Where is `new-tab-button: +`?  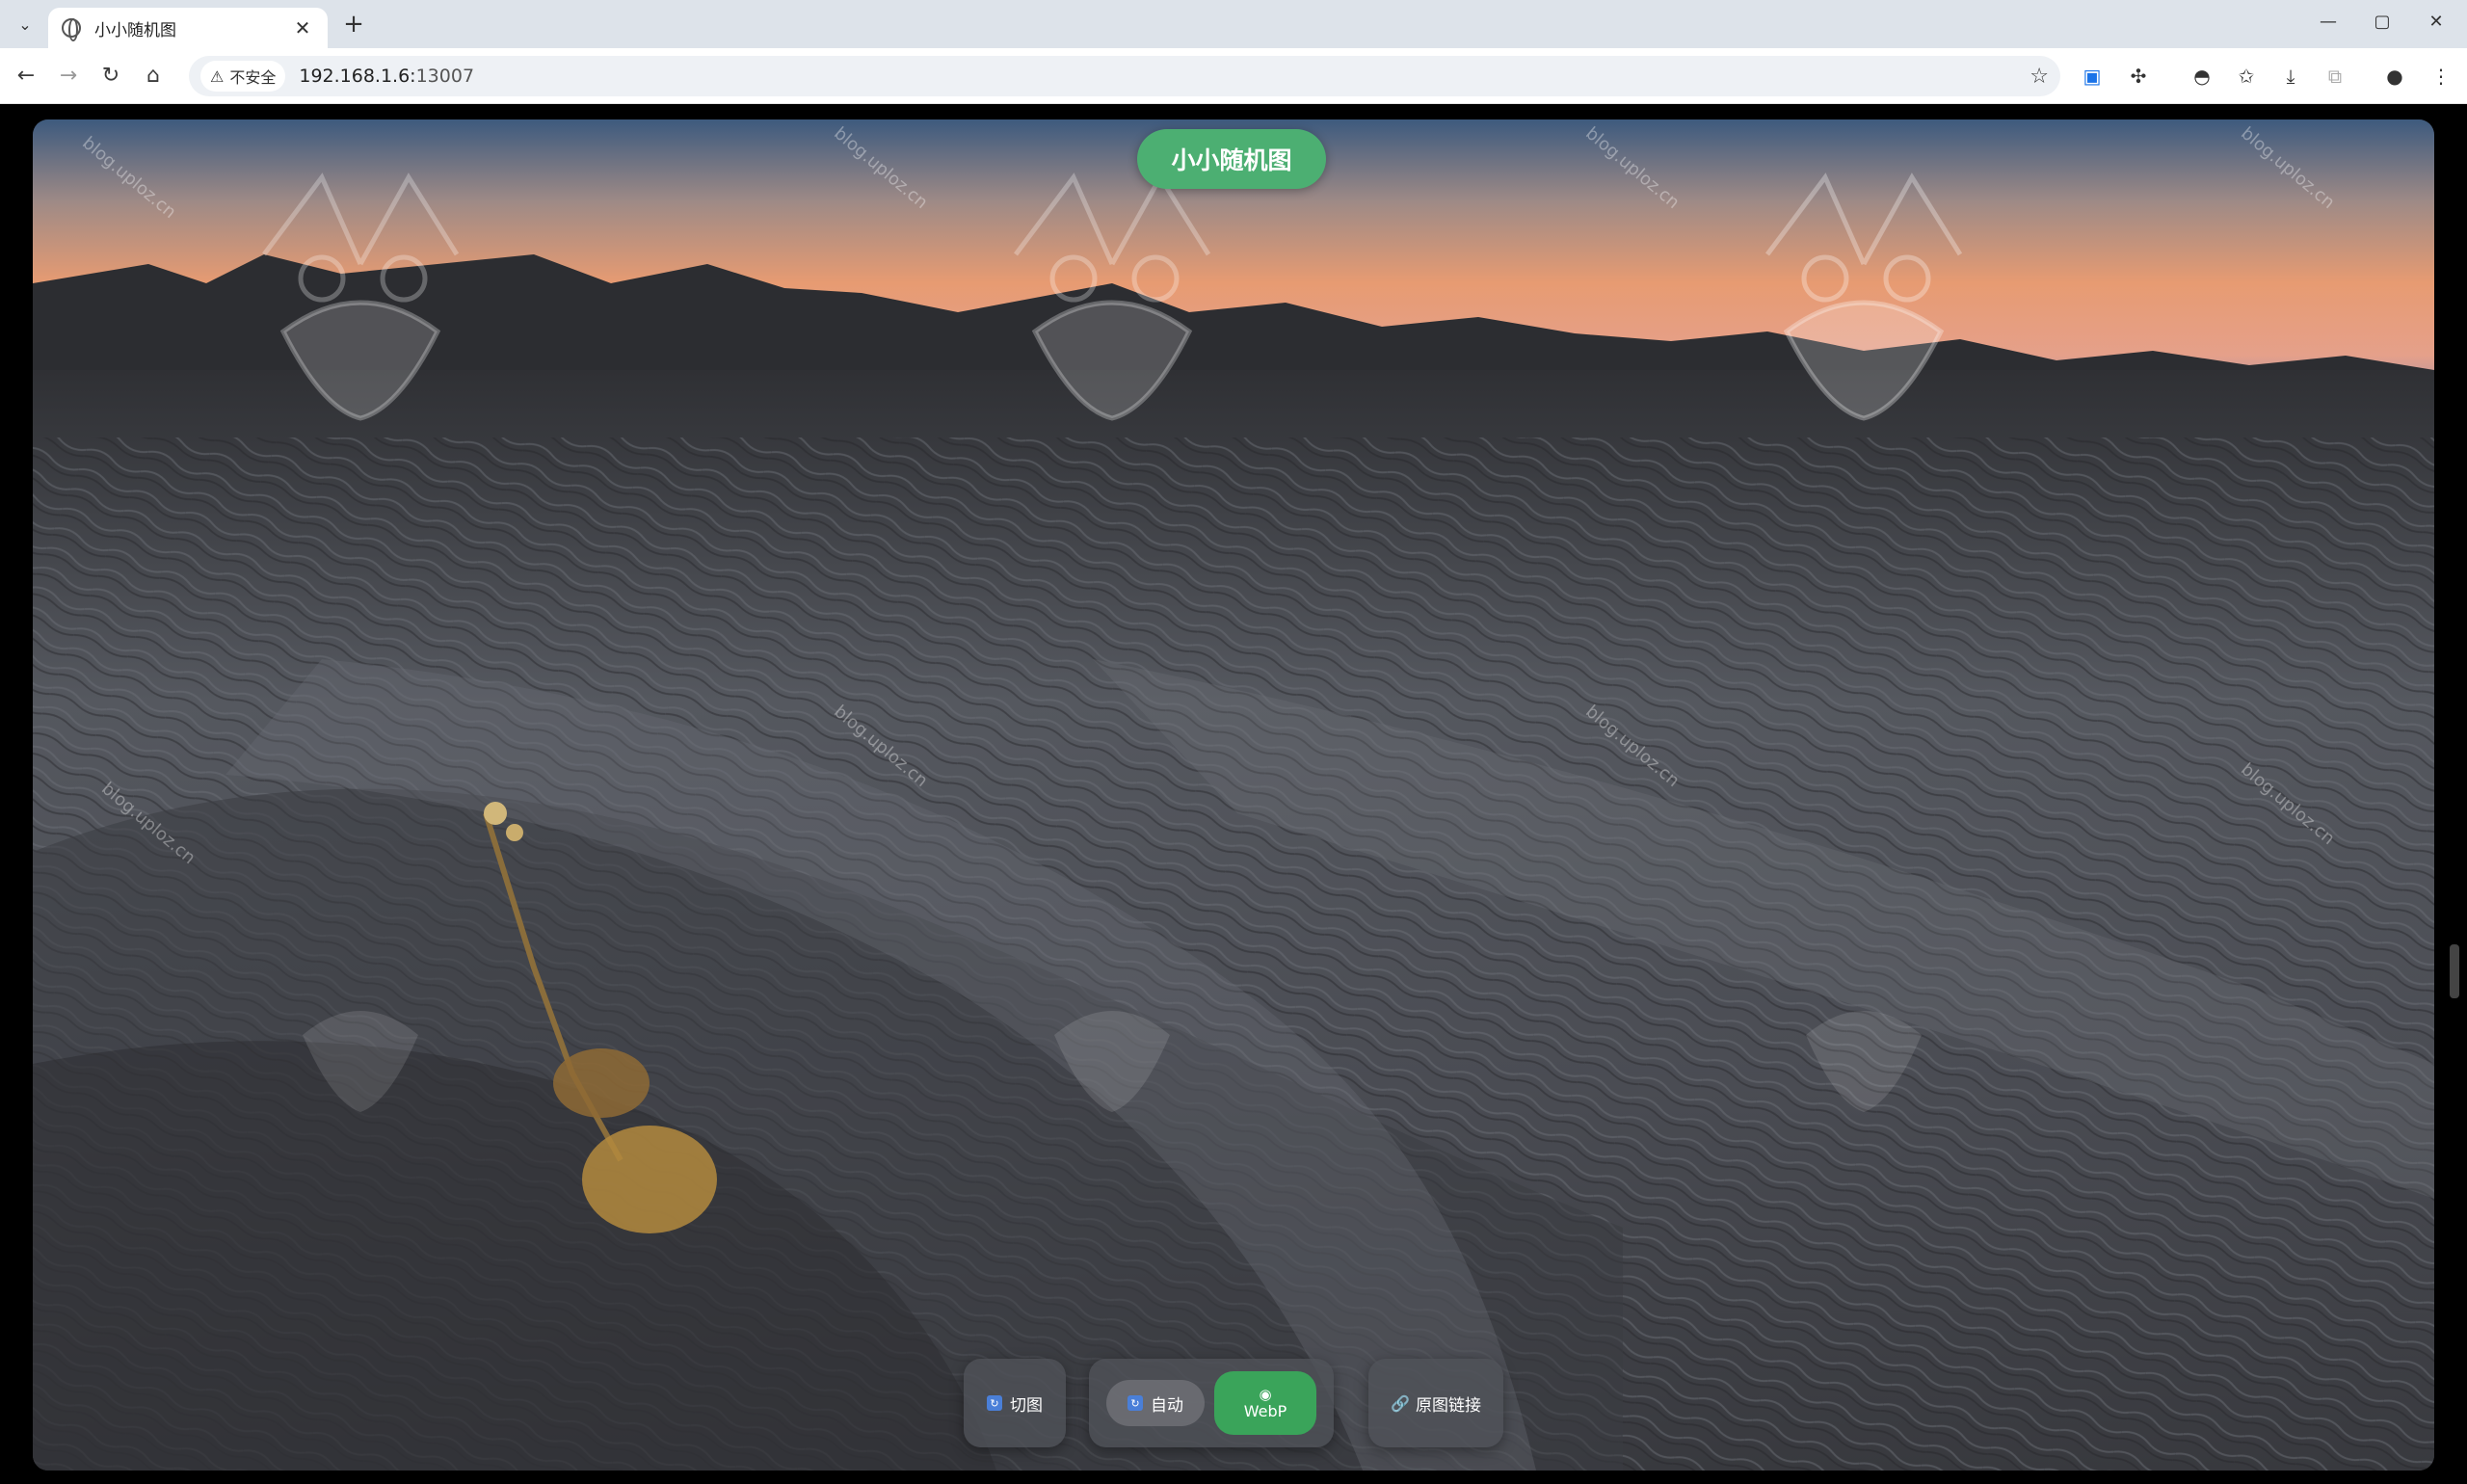 new-tab-button: + is located at coordinates (353, 24).